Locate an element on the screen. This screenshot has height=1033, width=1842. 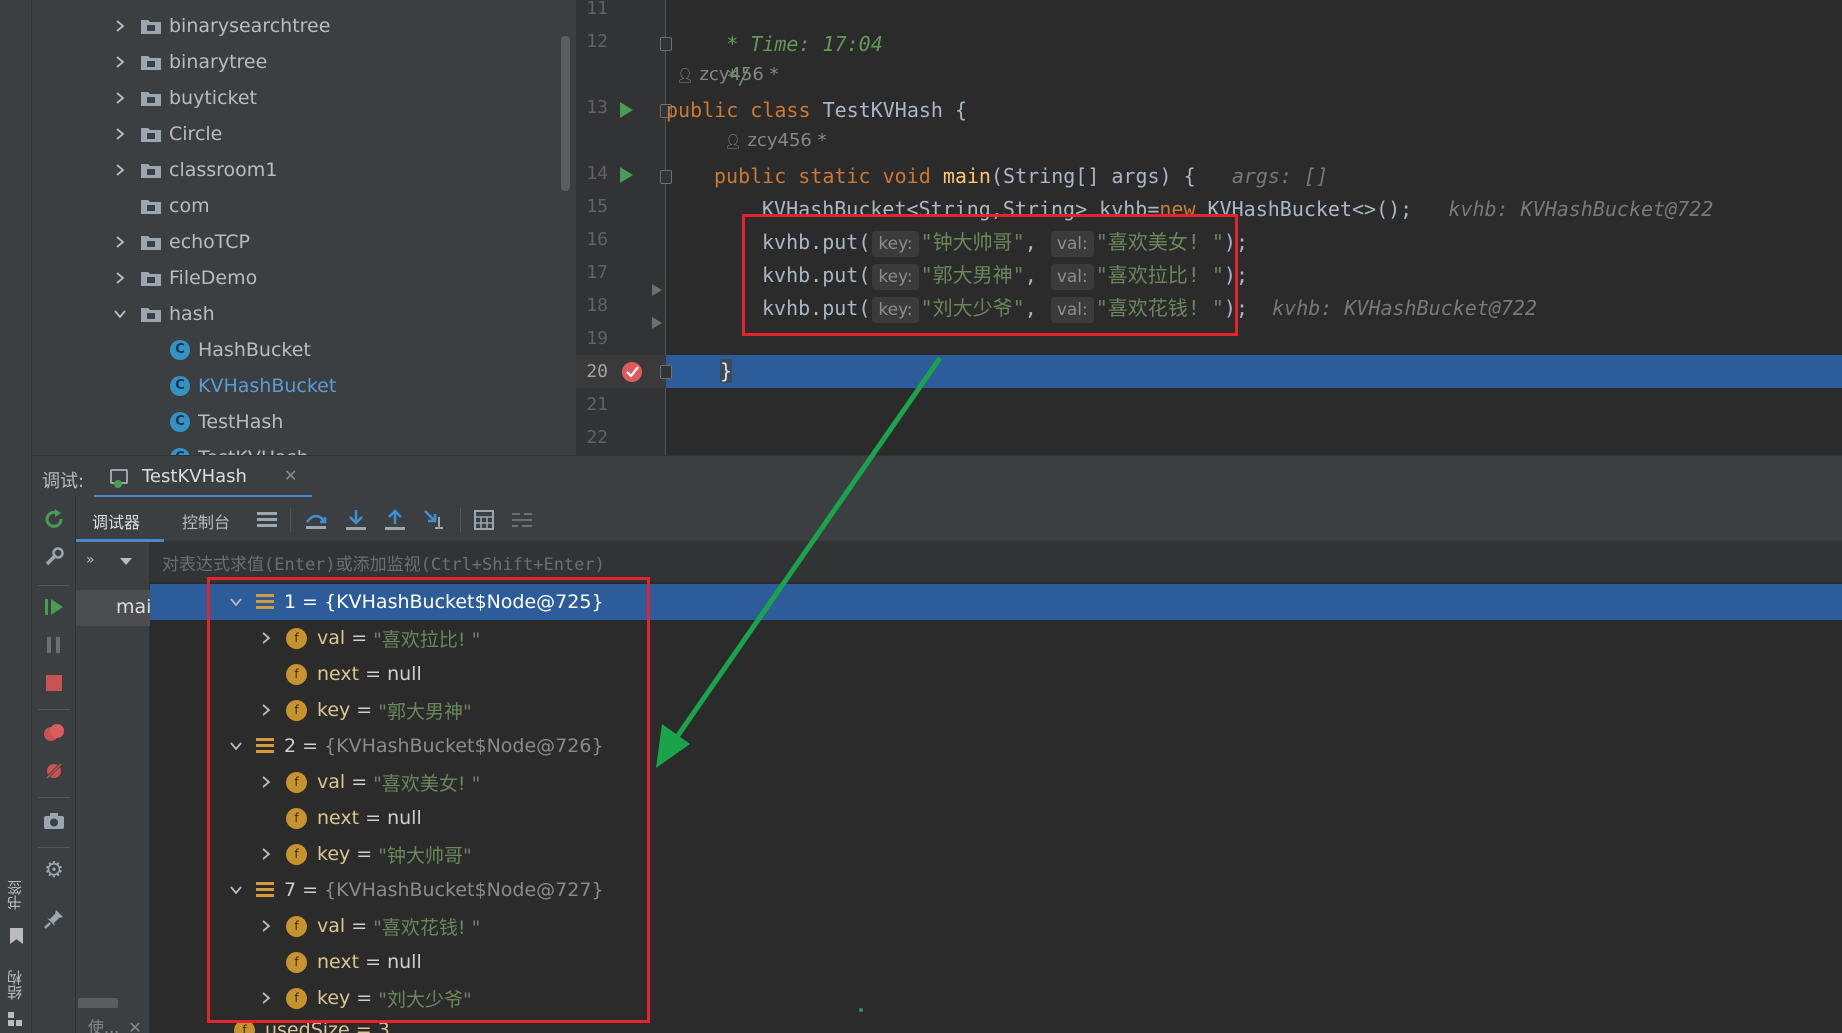
annotation-arrow is located at coordinates (799, 684).